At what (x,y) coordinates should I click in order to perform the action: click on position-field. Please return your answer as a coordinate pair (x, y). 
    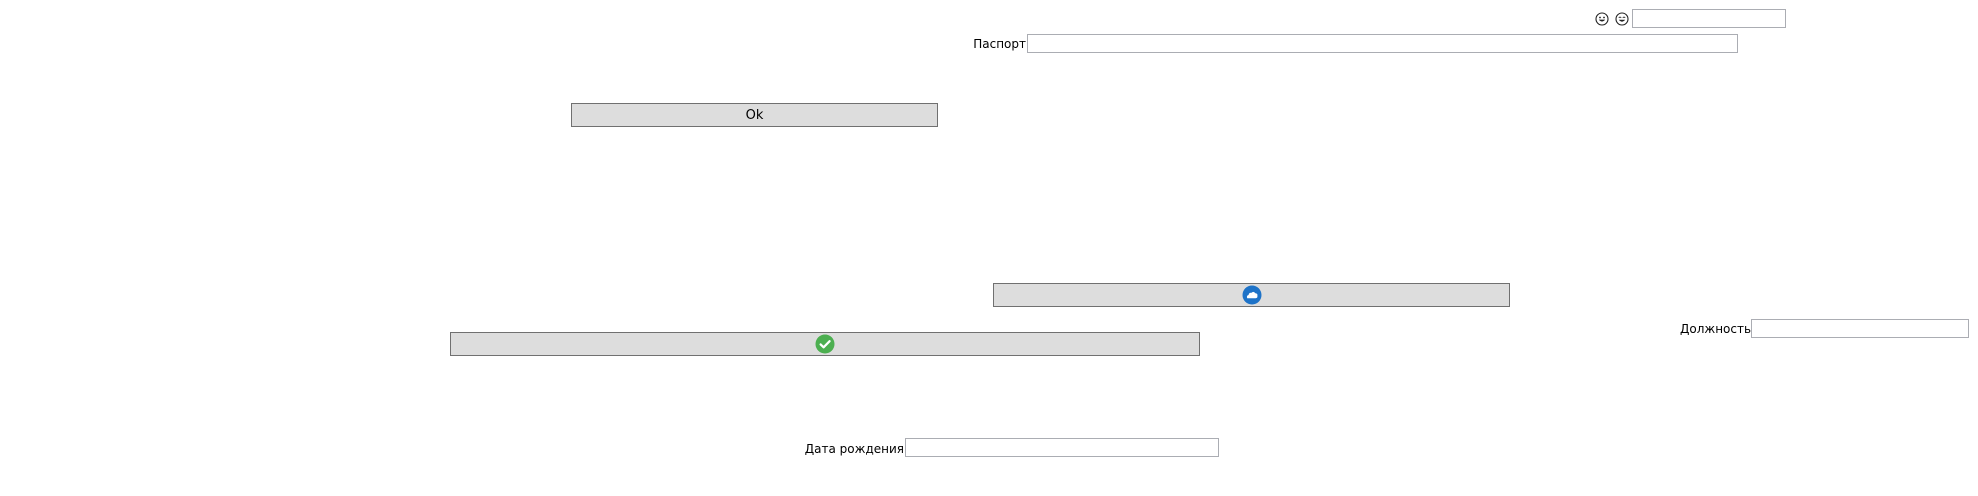
    Looking at the image, I should click on (1860, 328).